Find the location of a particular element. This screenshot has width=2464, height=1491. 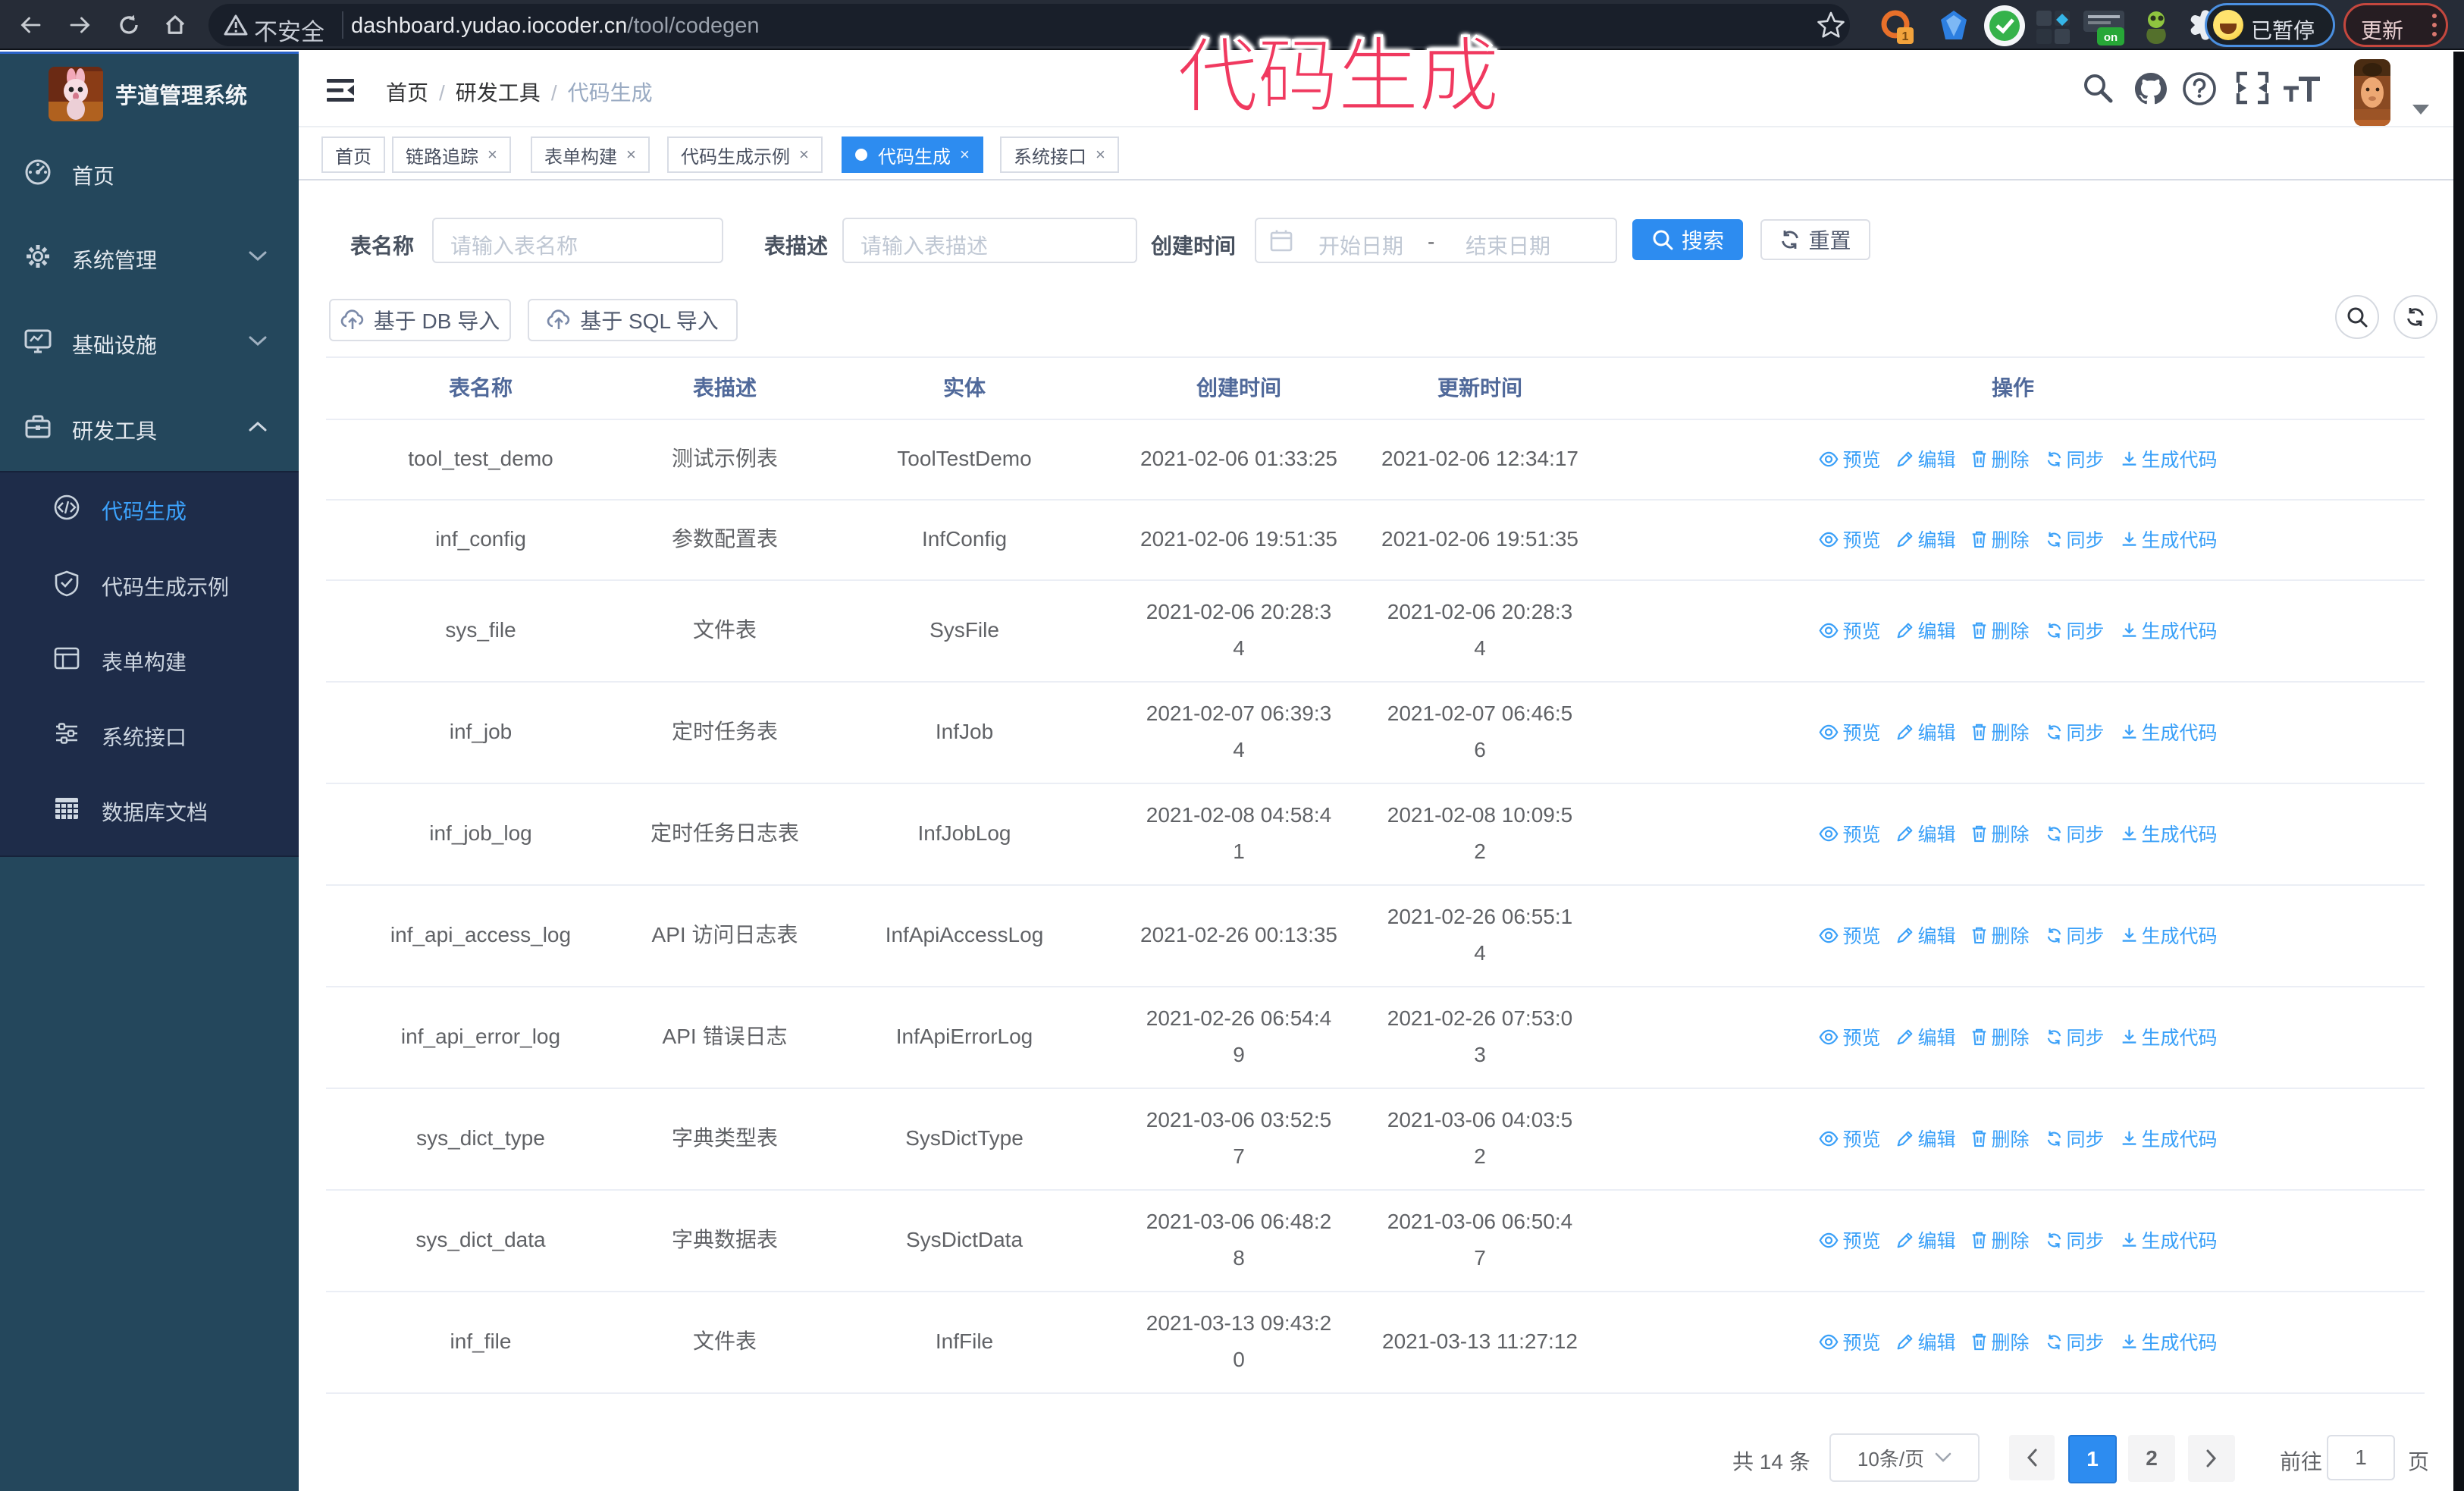

svg-text: on is located at coordinates (2111, 37).